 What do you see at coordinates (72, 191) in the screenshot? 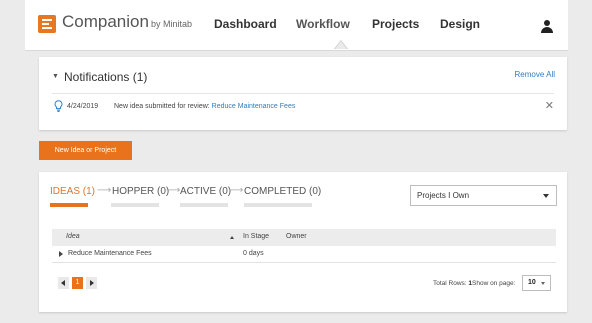
I see `stage-ideas: IDEAS (1)` at bounding box center [72, 191].